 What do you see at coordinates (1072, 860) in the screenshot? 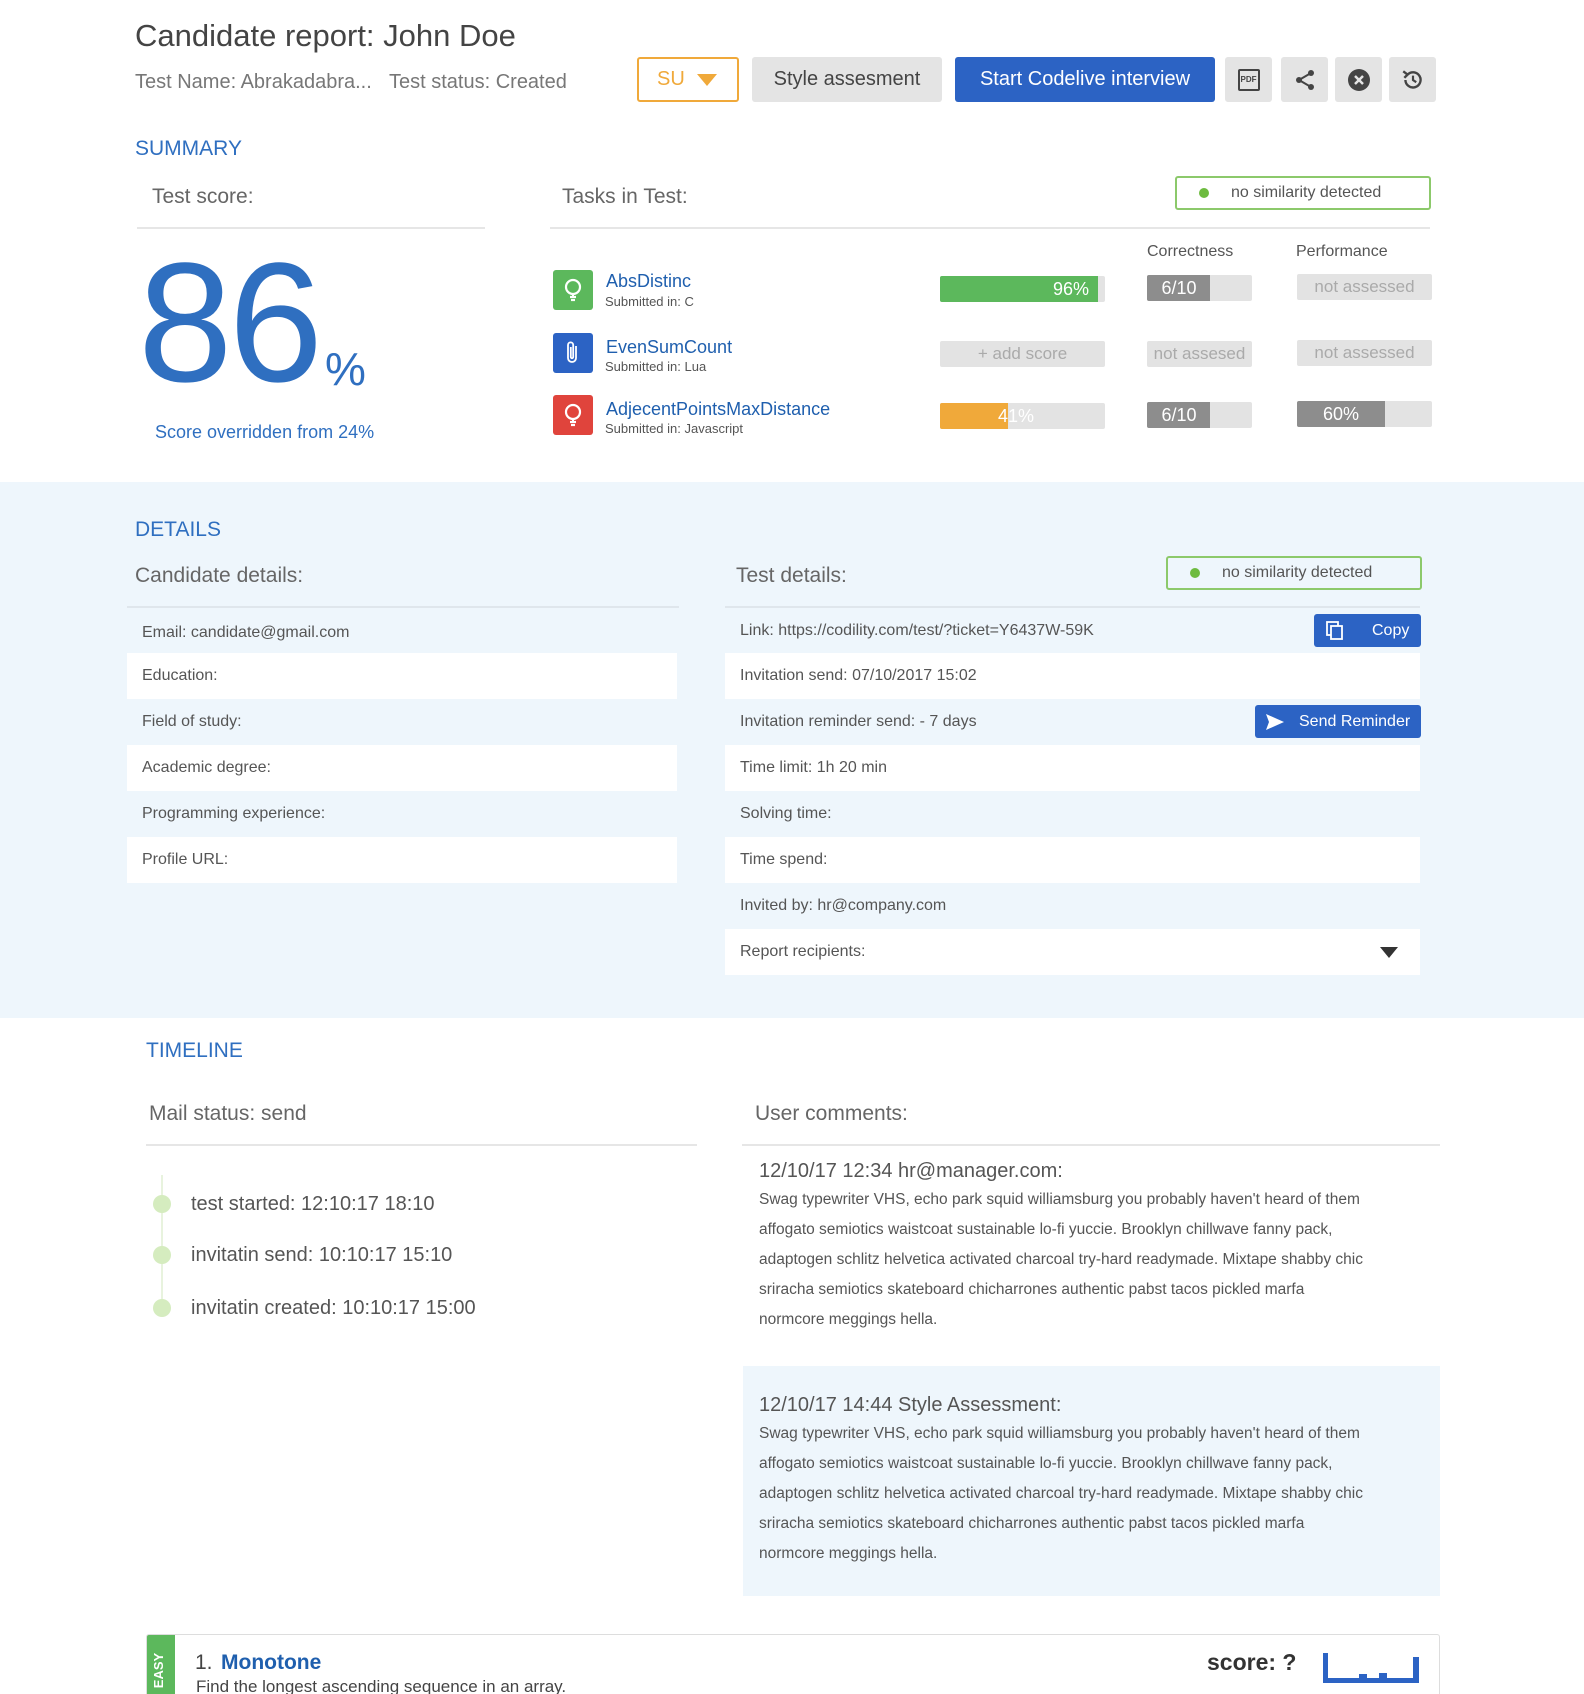
I see `time-spend: Time spend:` at bounding box center [1072, 860].